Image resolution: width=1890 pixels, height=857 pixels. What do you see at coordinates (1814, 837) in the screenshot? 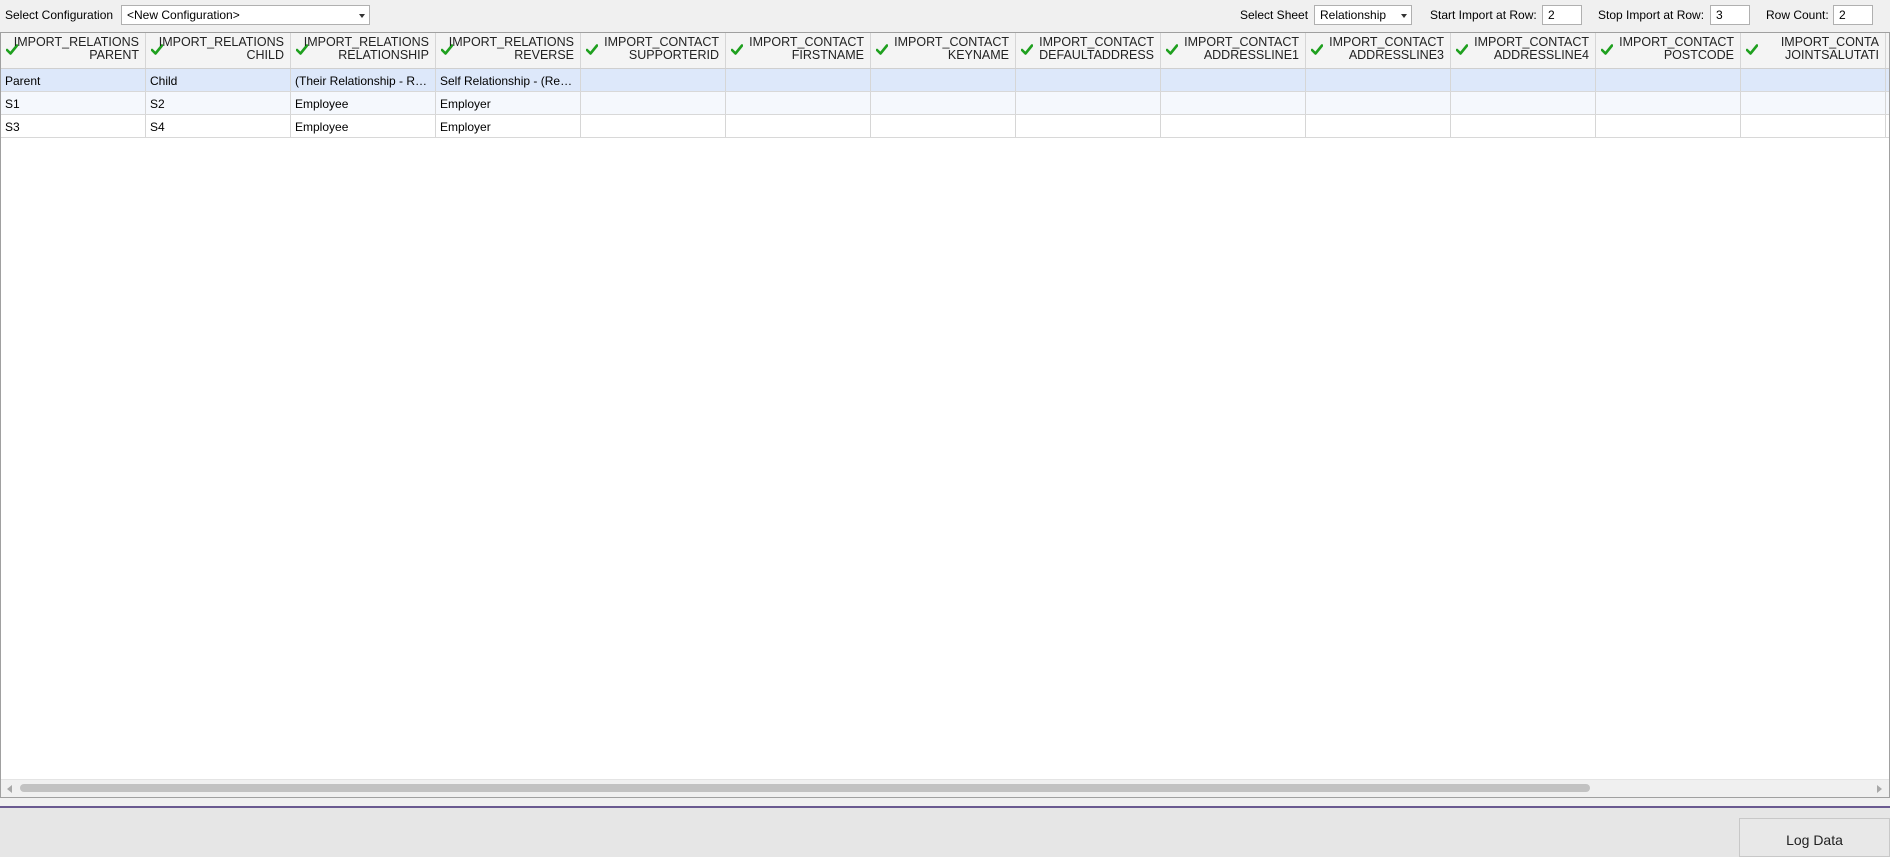
I see `log-data-button: Log Data` at bounding box center [1814, 837].